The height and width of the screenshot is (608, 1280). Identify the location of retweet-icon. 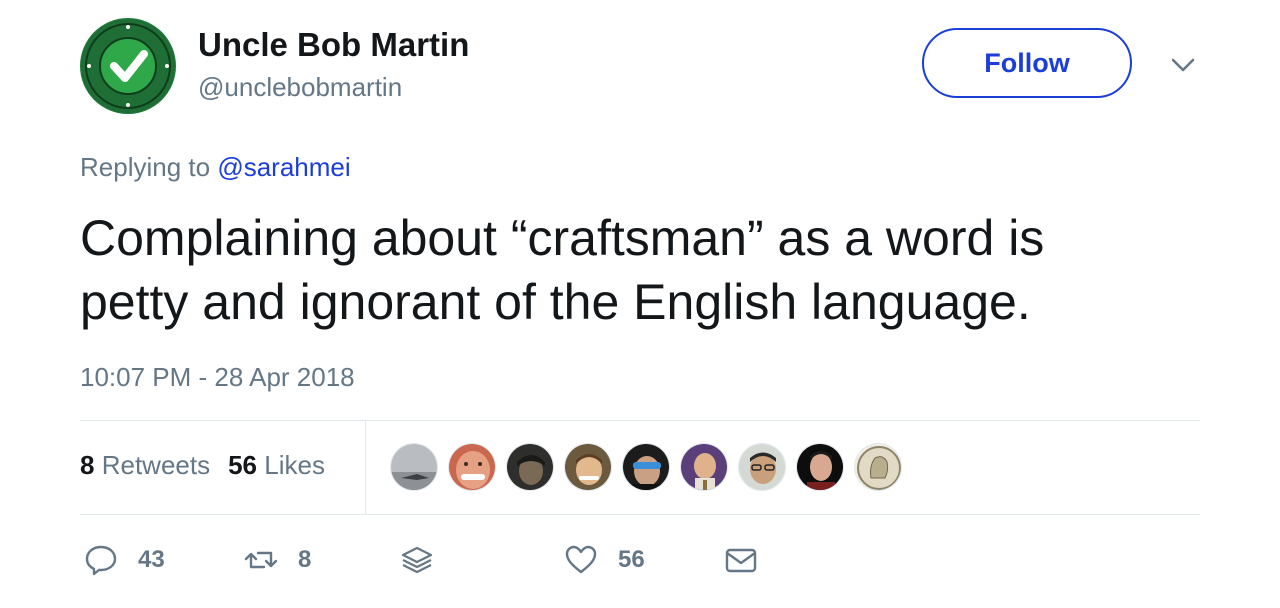
(261, 560).